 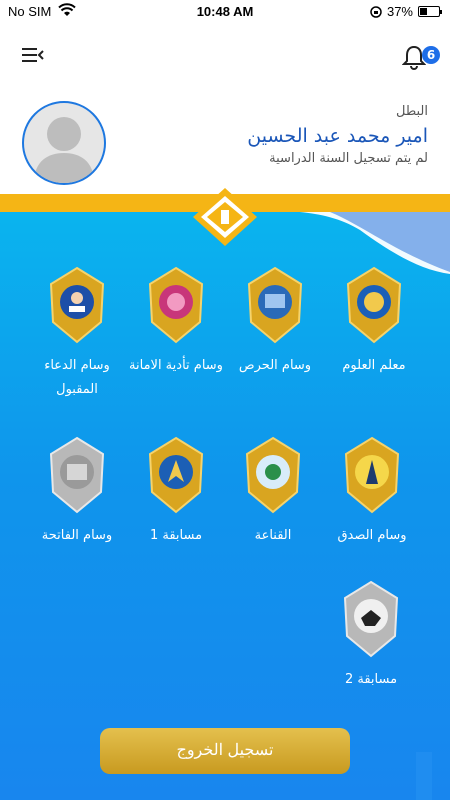 I want to click on medal-item: وسام الصدق, so click(x=372, y=492).